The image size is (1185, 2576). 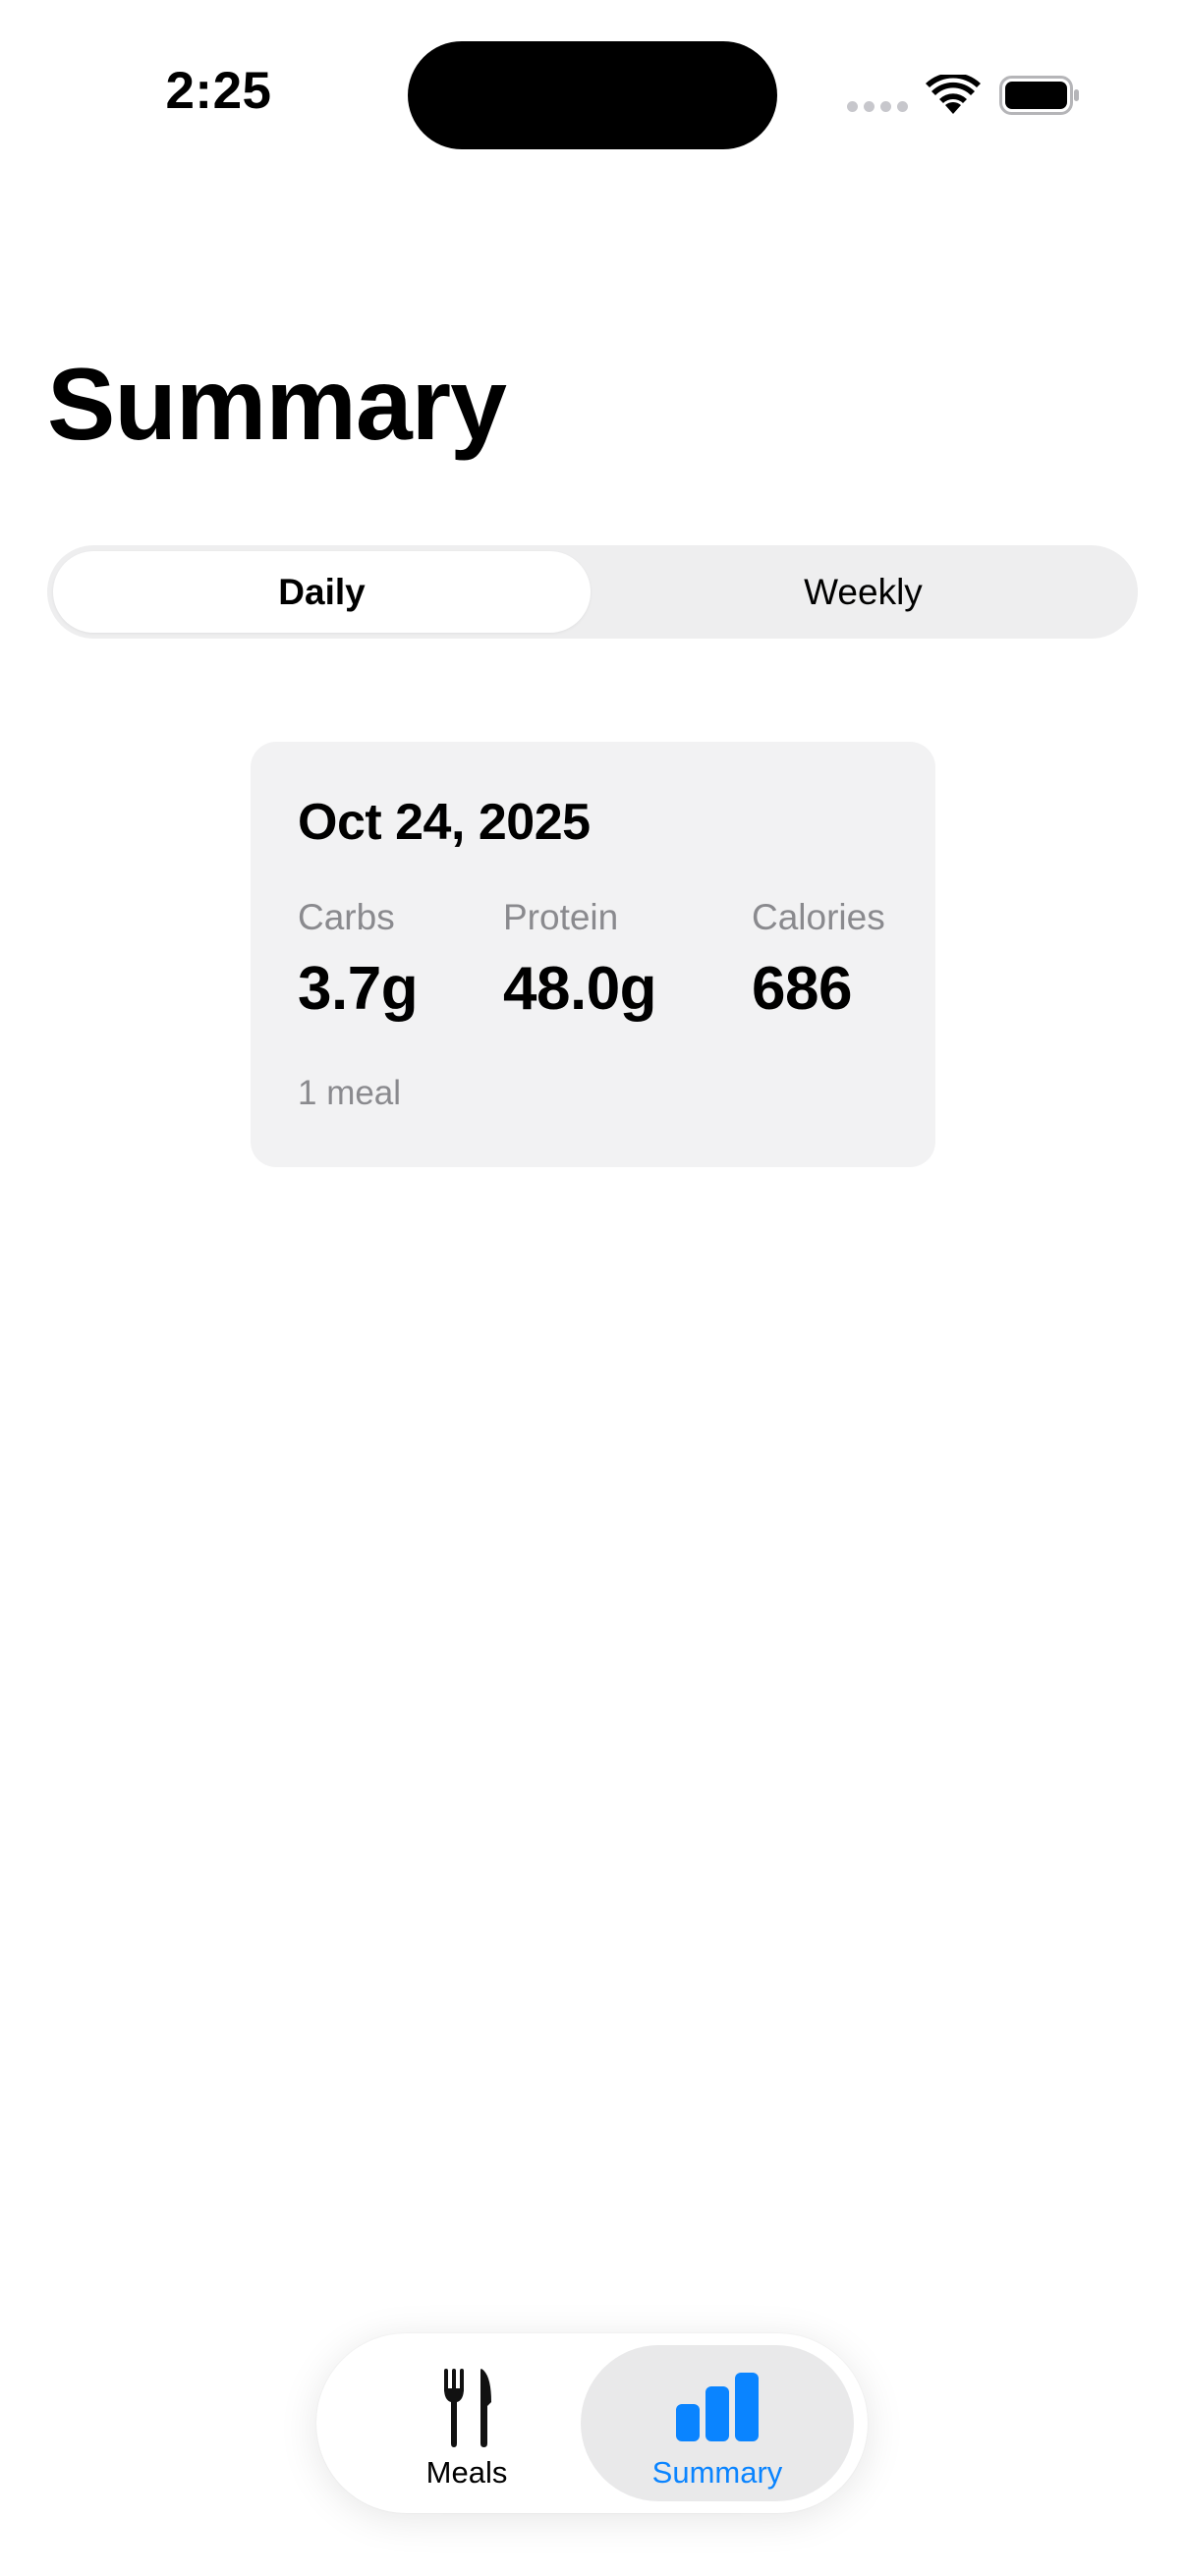 I want to click on bar-chart-icon, so click(x=718, y=2407).